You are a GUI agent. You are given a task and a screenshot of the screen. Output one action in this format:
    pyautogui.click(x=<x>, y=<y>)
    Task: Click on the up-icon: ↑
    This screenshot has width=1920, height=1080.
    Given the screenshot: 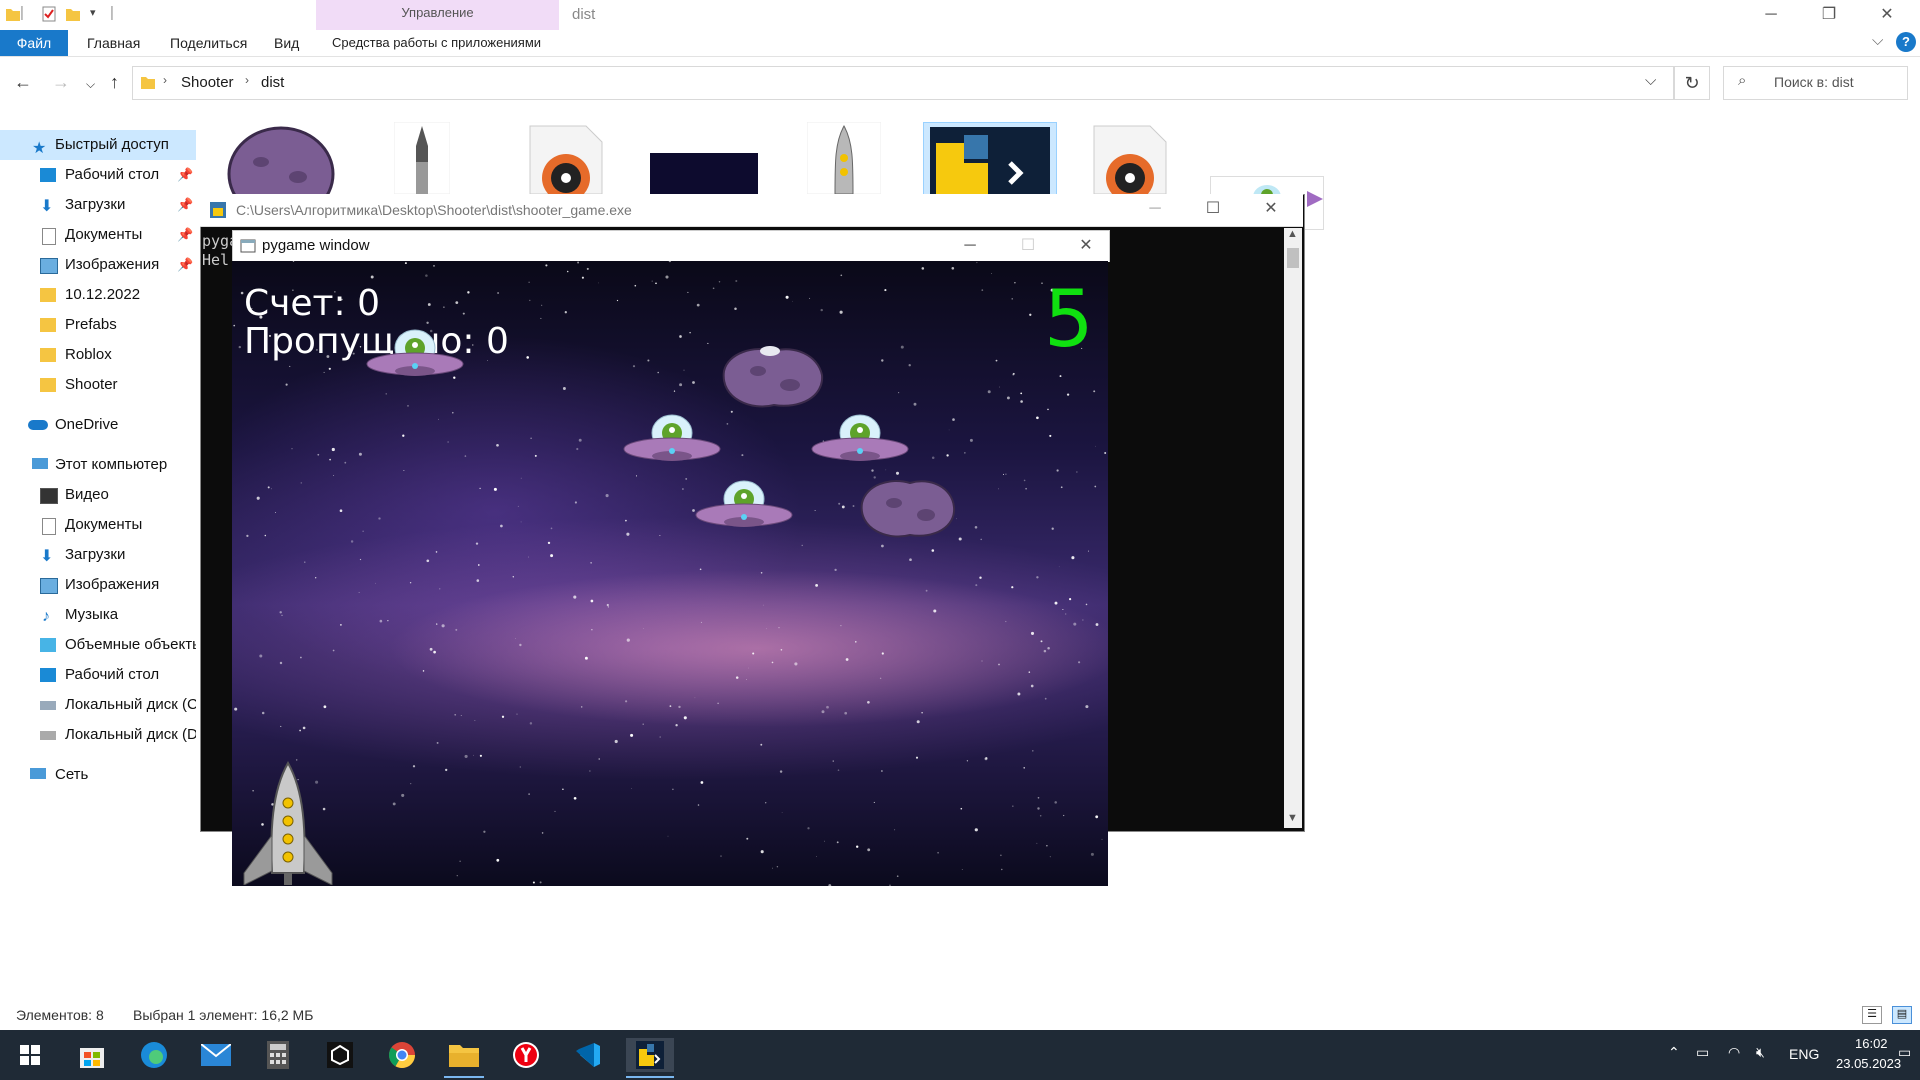 What is the action you would take?
    pyautogui.click(x=114, y=82)
    